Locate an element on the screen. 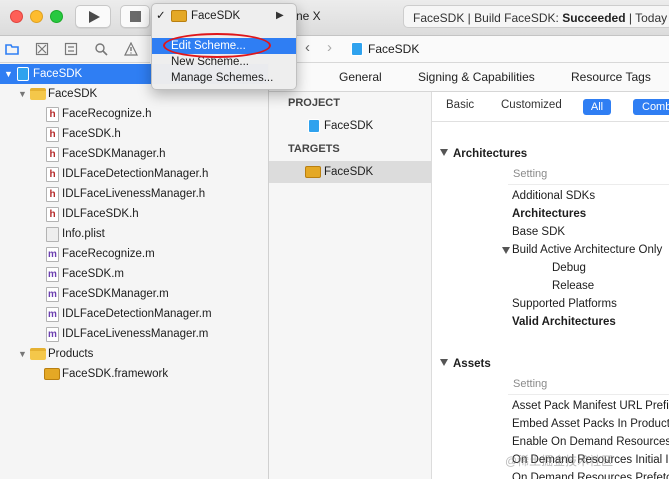 Image resolution: width=669 pixels, height=479 pixels. file-row: Info.plist is located at coordinates (134, 234).